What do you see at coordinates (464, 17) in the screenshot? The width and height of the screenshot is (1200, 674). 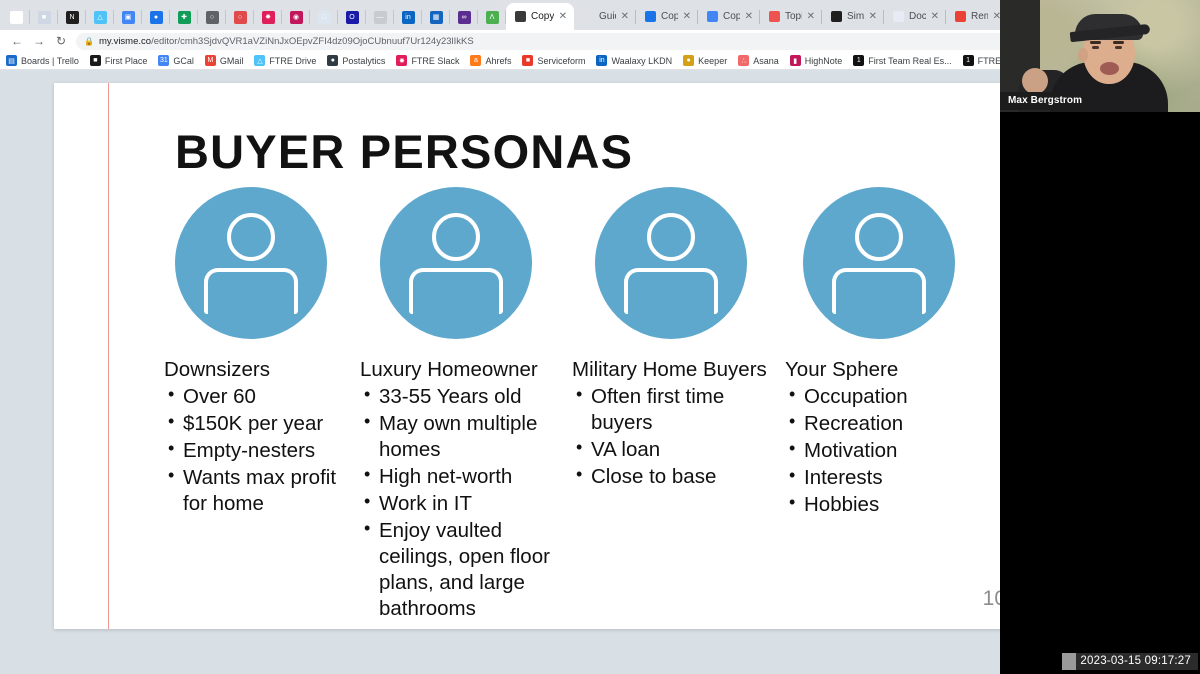 I see `pinned-tab-infinity: ∞` at bounding box center [464, 17].